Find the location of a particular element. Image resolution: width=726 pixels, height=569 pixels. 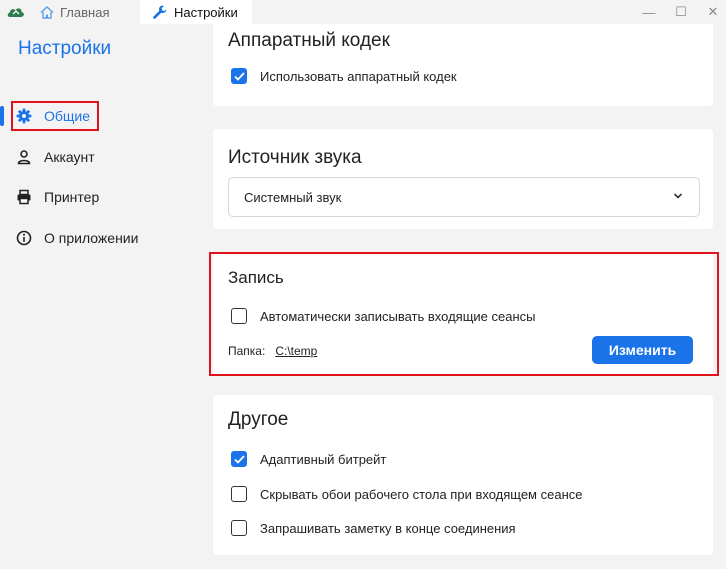

auto-record-option: Автоматически записывать входящие сеансы is located at coordinates (383, 316).